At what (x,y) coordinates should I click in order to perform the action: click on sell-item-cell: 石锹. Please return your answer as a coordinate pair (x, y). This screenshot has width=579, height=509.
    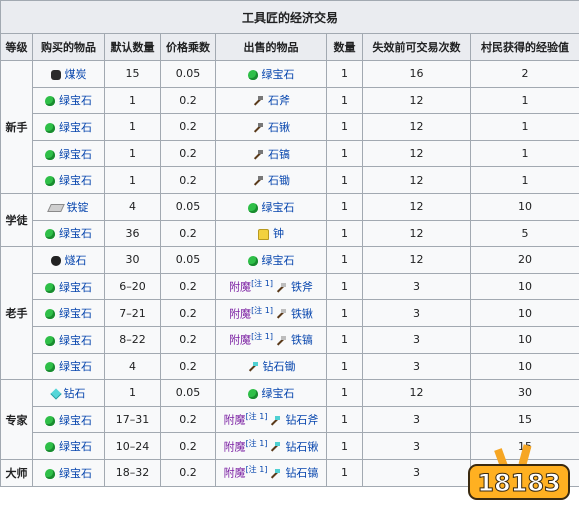
    Looking at the image, I should click on (271, 127).